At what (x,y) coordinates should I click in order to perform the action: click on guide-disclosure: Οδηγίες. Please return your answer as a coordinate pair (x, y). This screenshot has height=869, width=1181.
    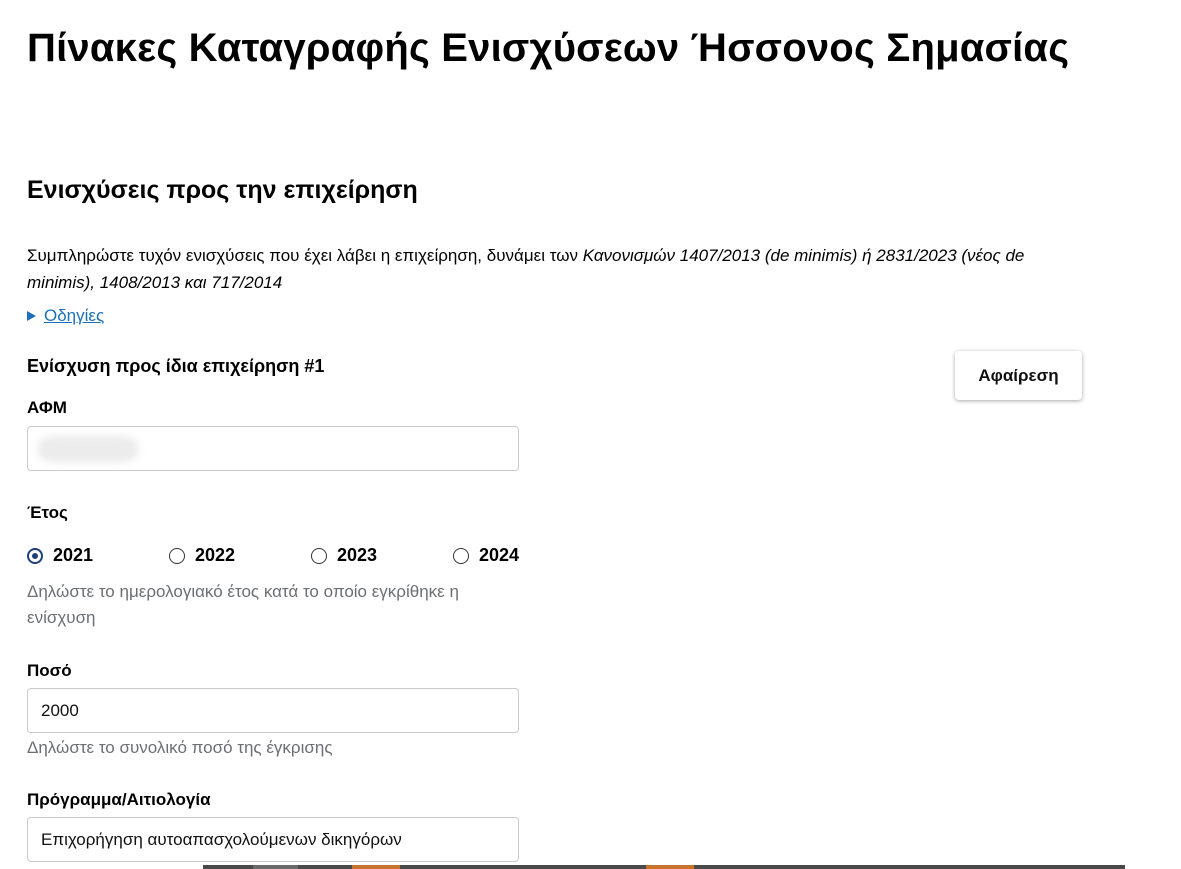
    Looking at the image, I should click on (65, 316).